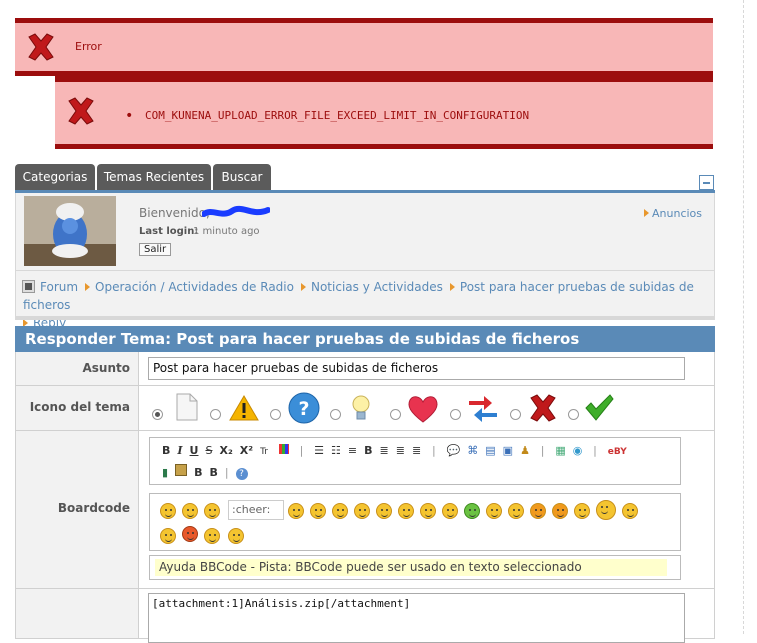  I want to click on message-textarea: [attachment:1]Análisis.zip[/attachment], so click(416, 618).